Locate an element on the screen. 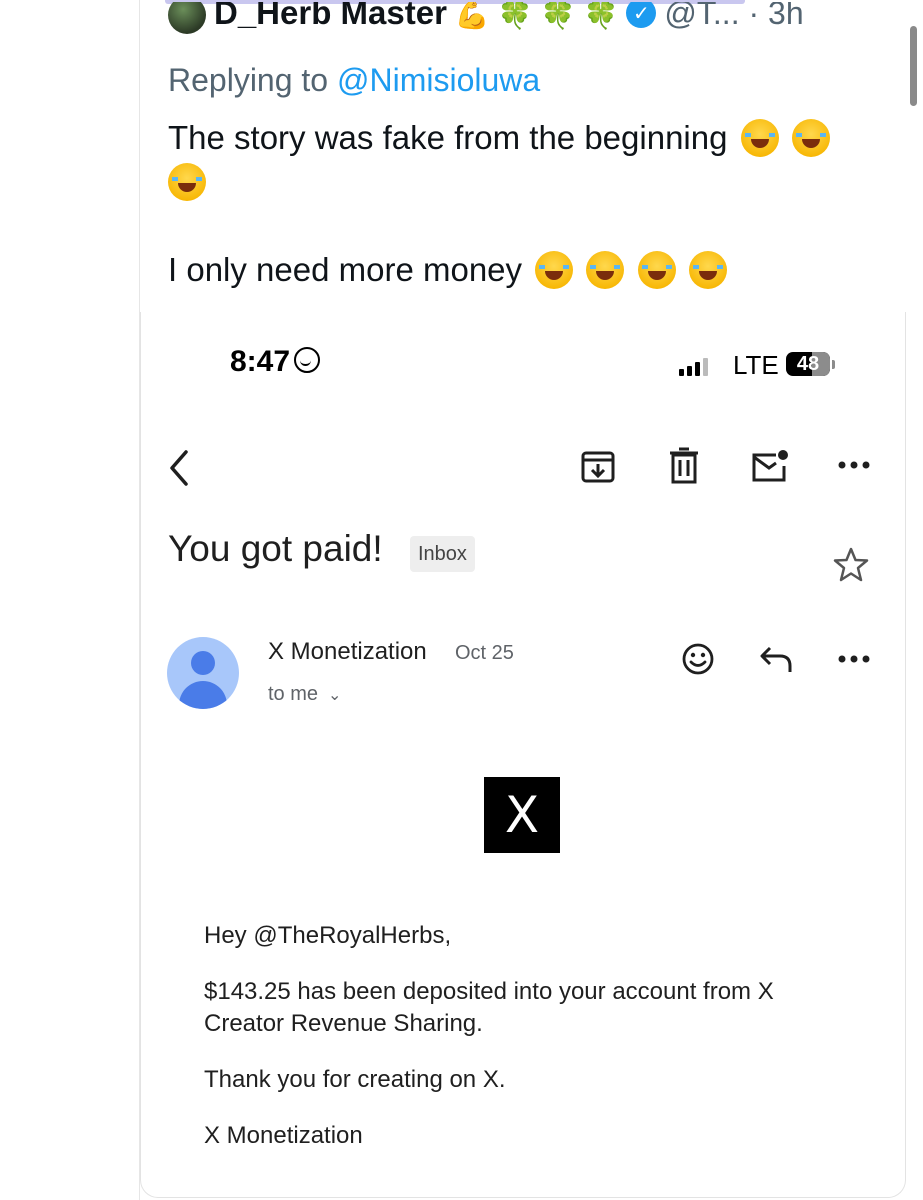  battery-tip is located at coordinates (833, 364).